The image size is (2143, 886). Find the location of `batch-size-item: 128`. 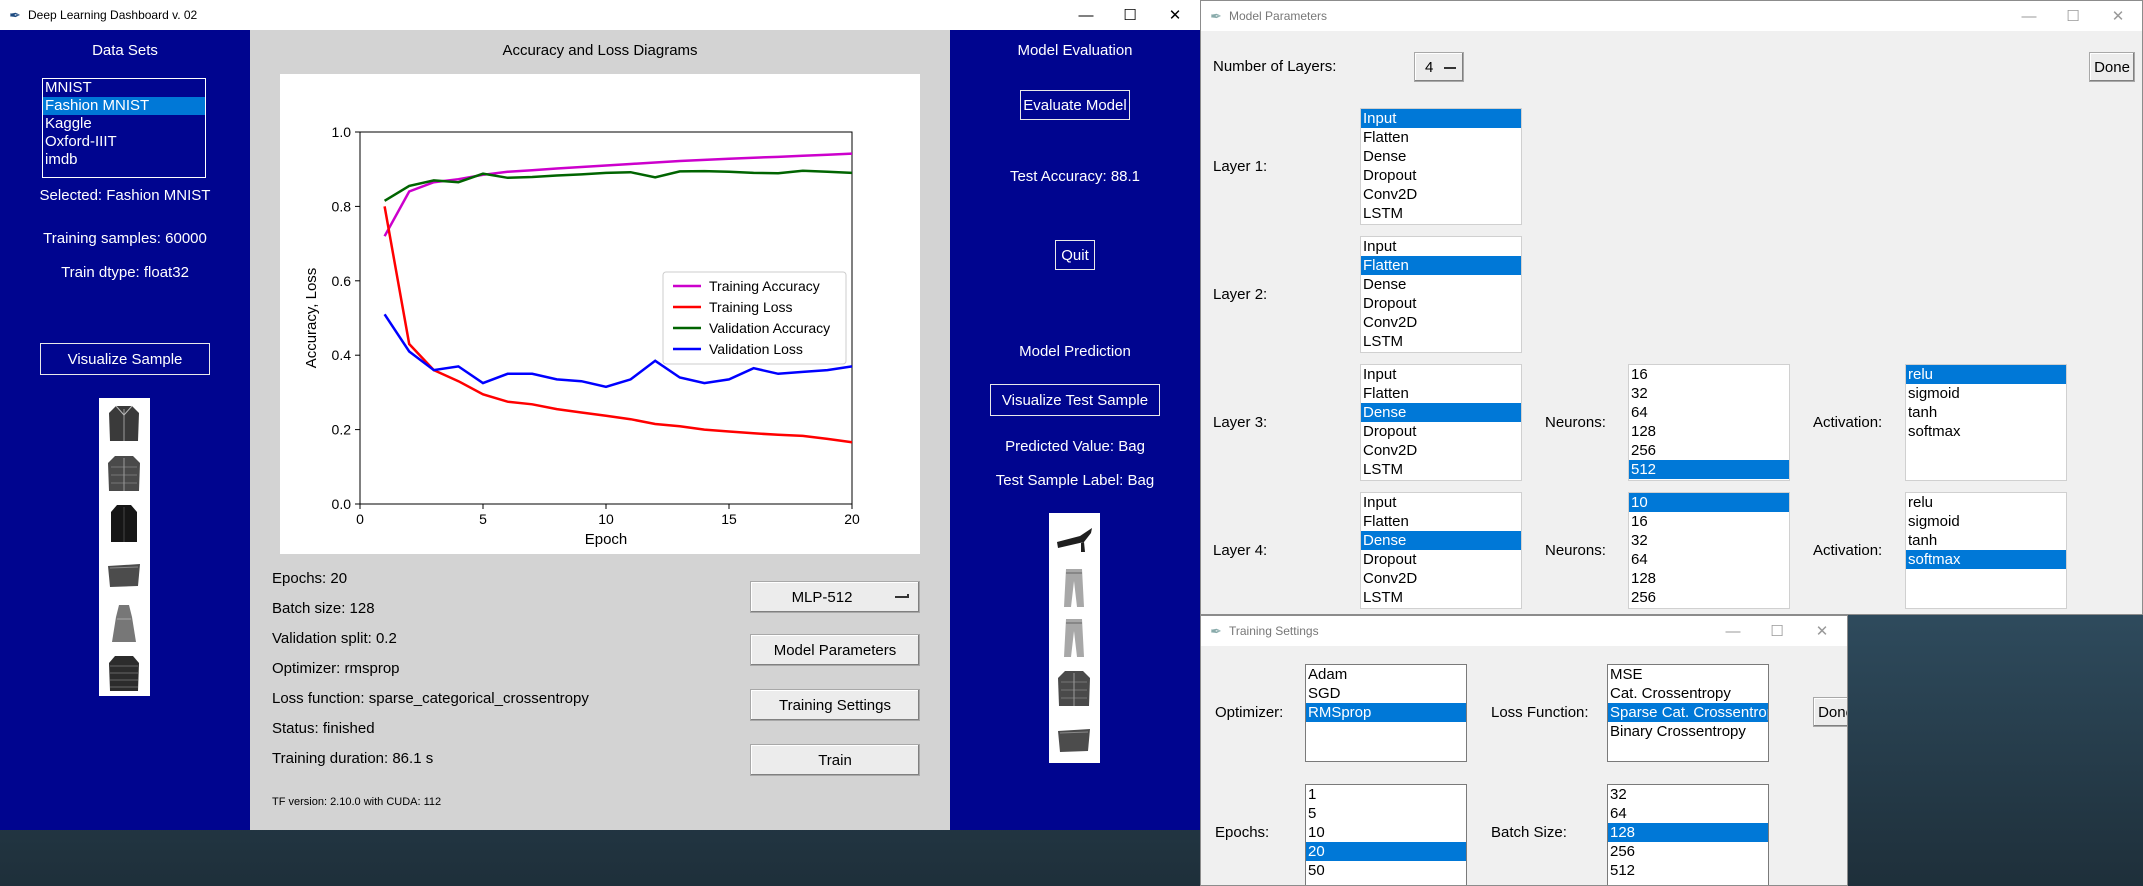

batch-size-item: 128 is located at coordinates (1688, 832).